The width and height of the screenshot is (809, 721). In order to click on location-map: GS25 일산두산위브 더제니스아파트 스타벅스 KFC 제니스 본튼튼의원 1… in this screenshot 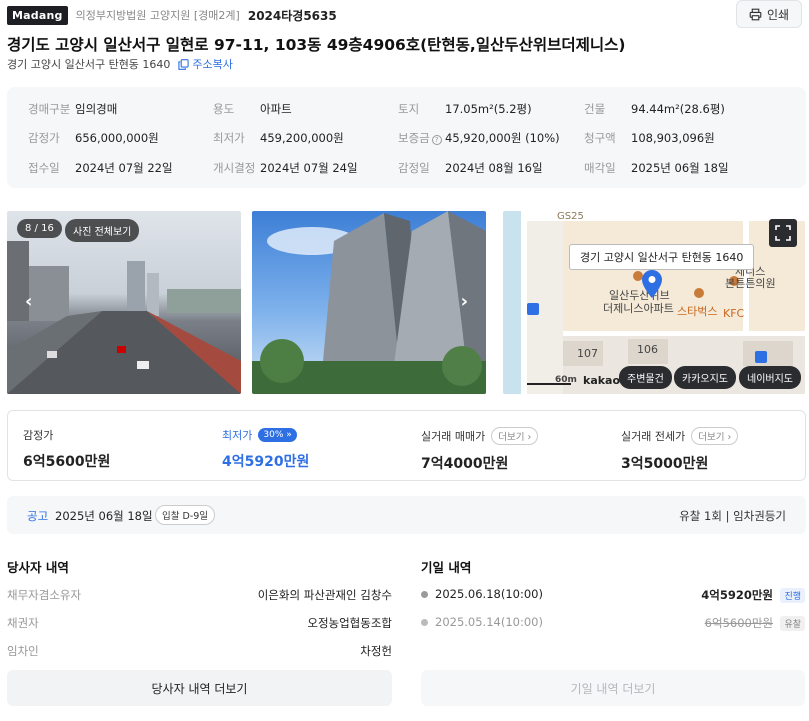, I will do `click(654, 302)`.